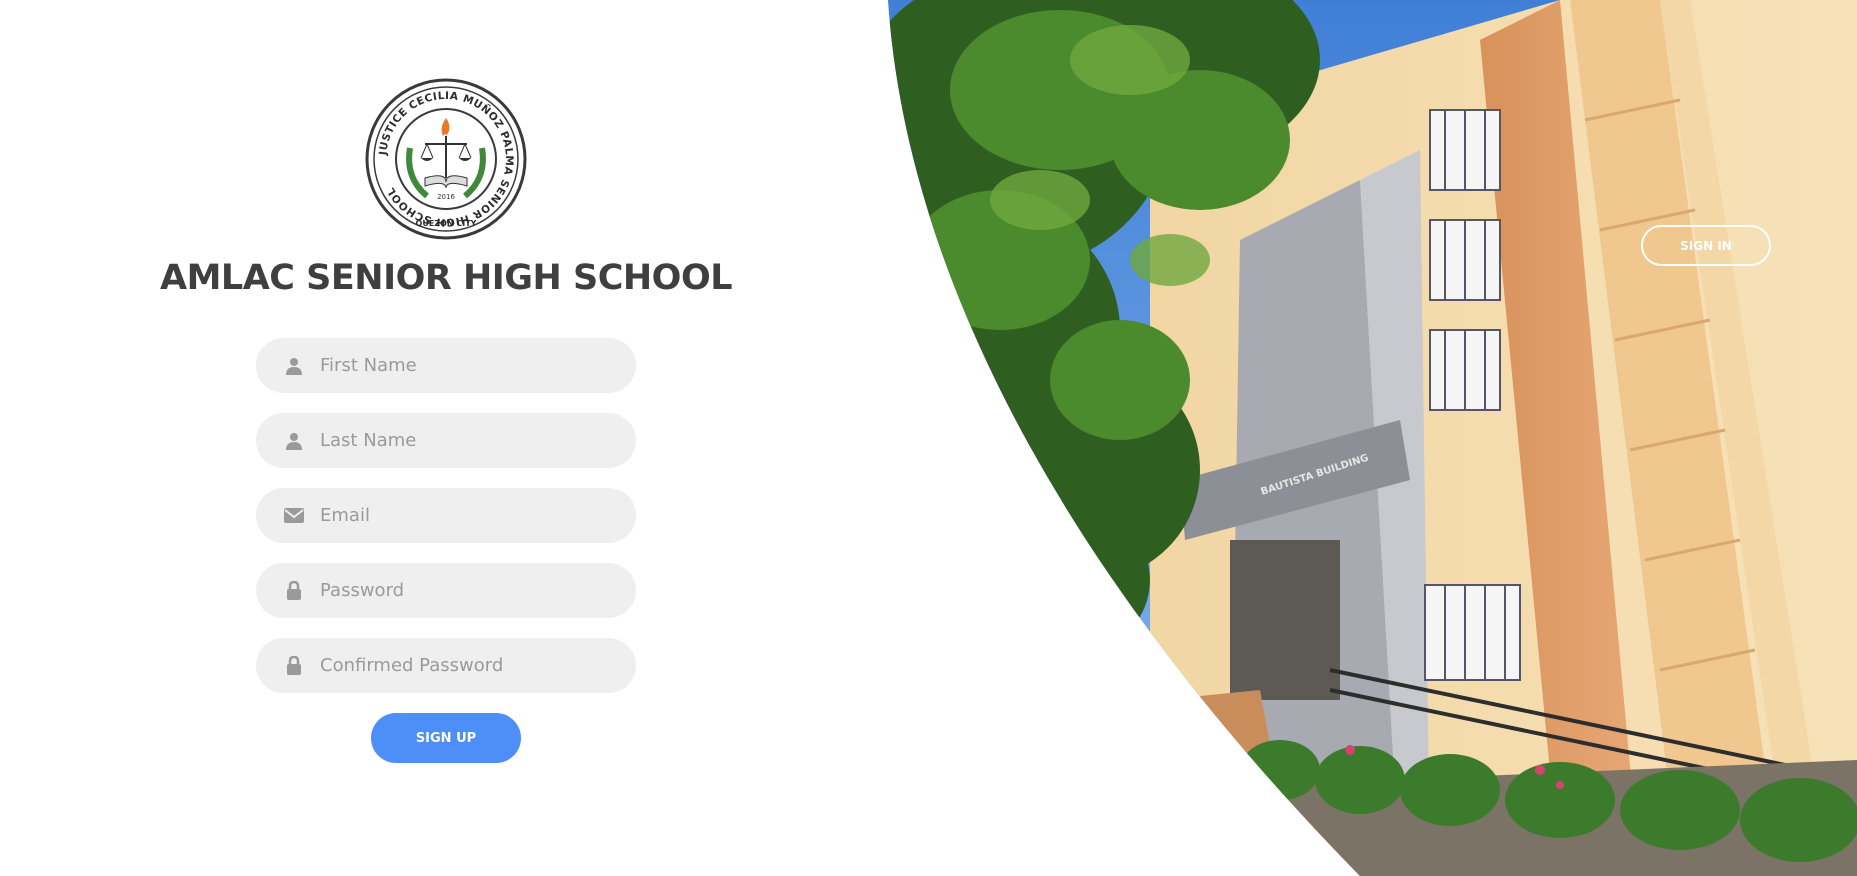 The height and width of the screenshot is (876, 1857). I want to click on email-input, so click(470, 515).